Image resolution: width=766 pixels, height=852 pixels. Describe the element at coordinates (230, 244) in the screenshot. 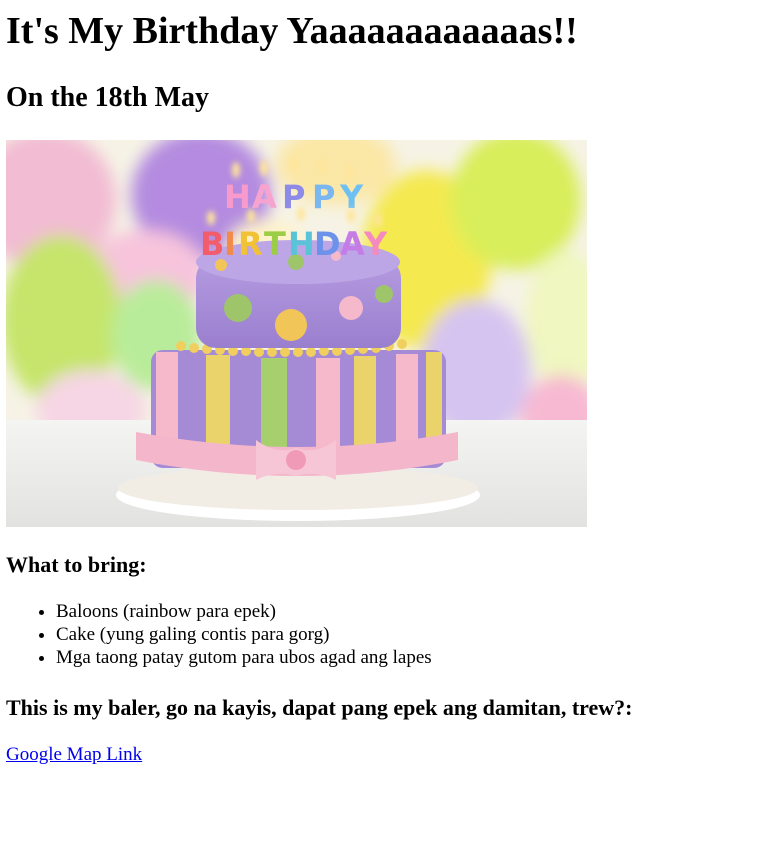

I see `svg-text: I` at that location.